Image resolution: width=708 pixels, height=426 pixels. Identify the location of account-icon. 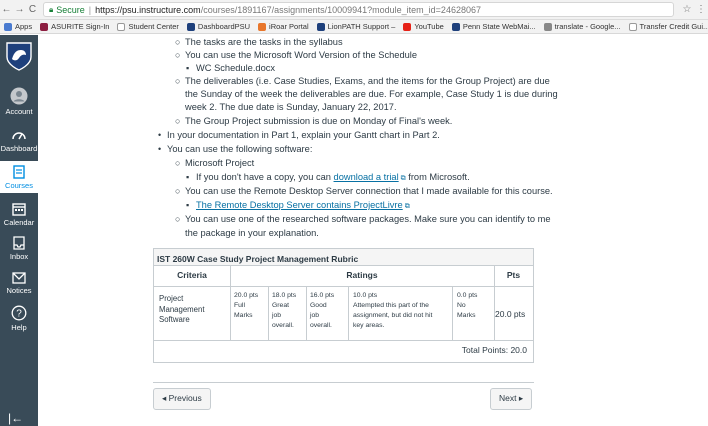
(19, 96).